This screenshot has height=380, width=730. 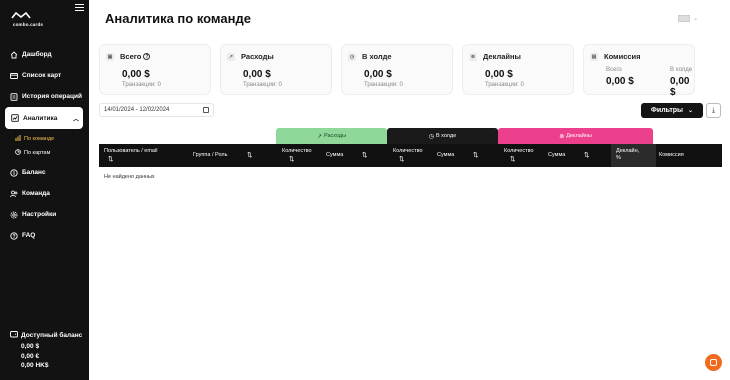 What do you see at coordinates (137, 110) in the screenshot?
I see `date-range-value: 14/01/2024 - 12/02/2024` at bounding box center [137, 110].